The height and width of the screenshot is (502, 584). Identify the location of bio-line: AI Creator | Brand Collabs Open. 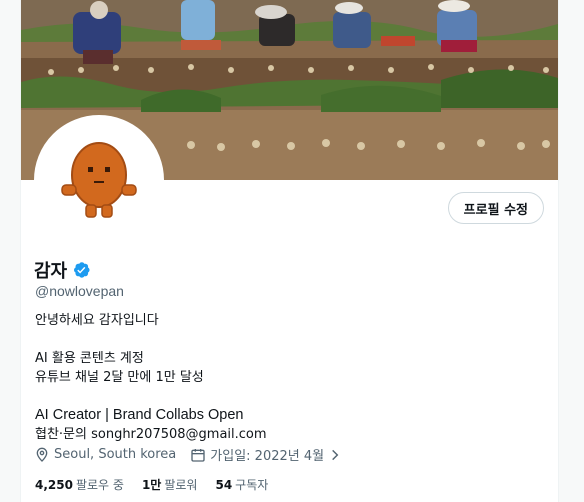
(139, 415).